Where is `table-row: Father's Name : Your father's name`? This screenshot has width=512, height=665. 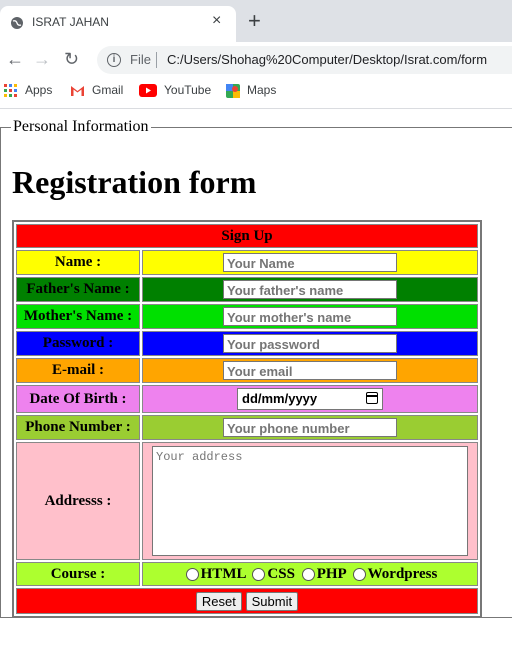
table-row: Father's Name : Your father's name is located at coordinates (247, 289).